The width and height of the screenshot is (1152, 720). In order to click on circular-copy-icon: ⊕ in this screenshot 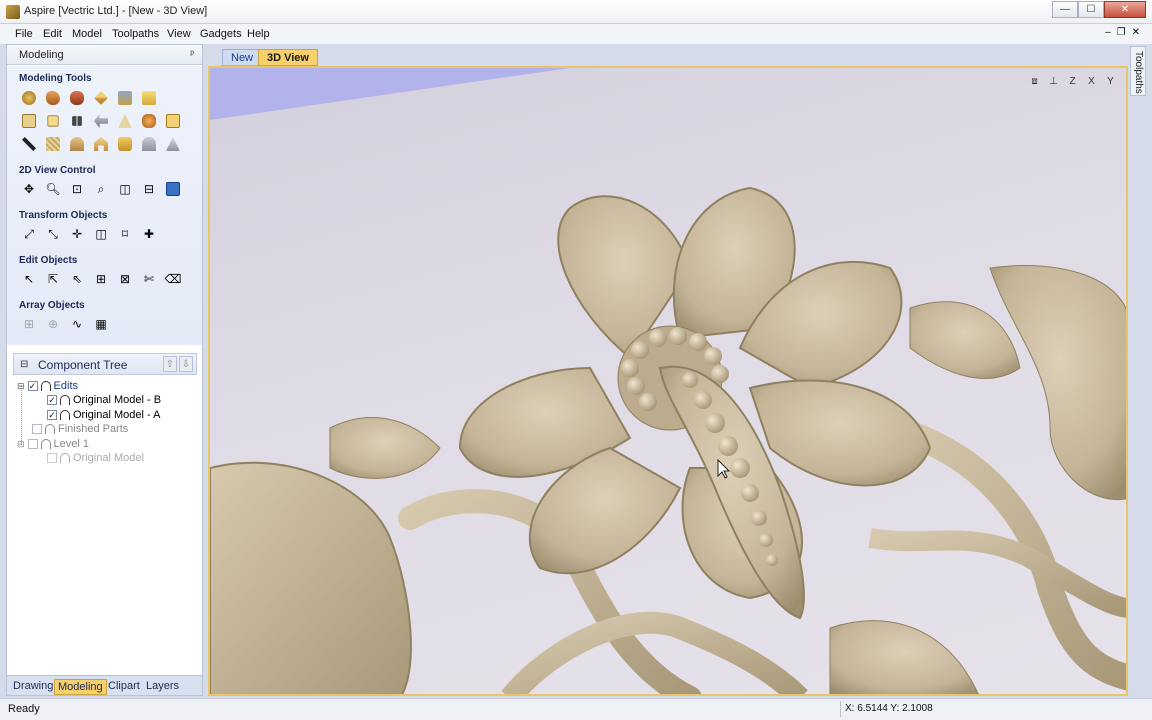, I will do `click(53, 324)`.